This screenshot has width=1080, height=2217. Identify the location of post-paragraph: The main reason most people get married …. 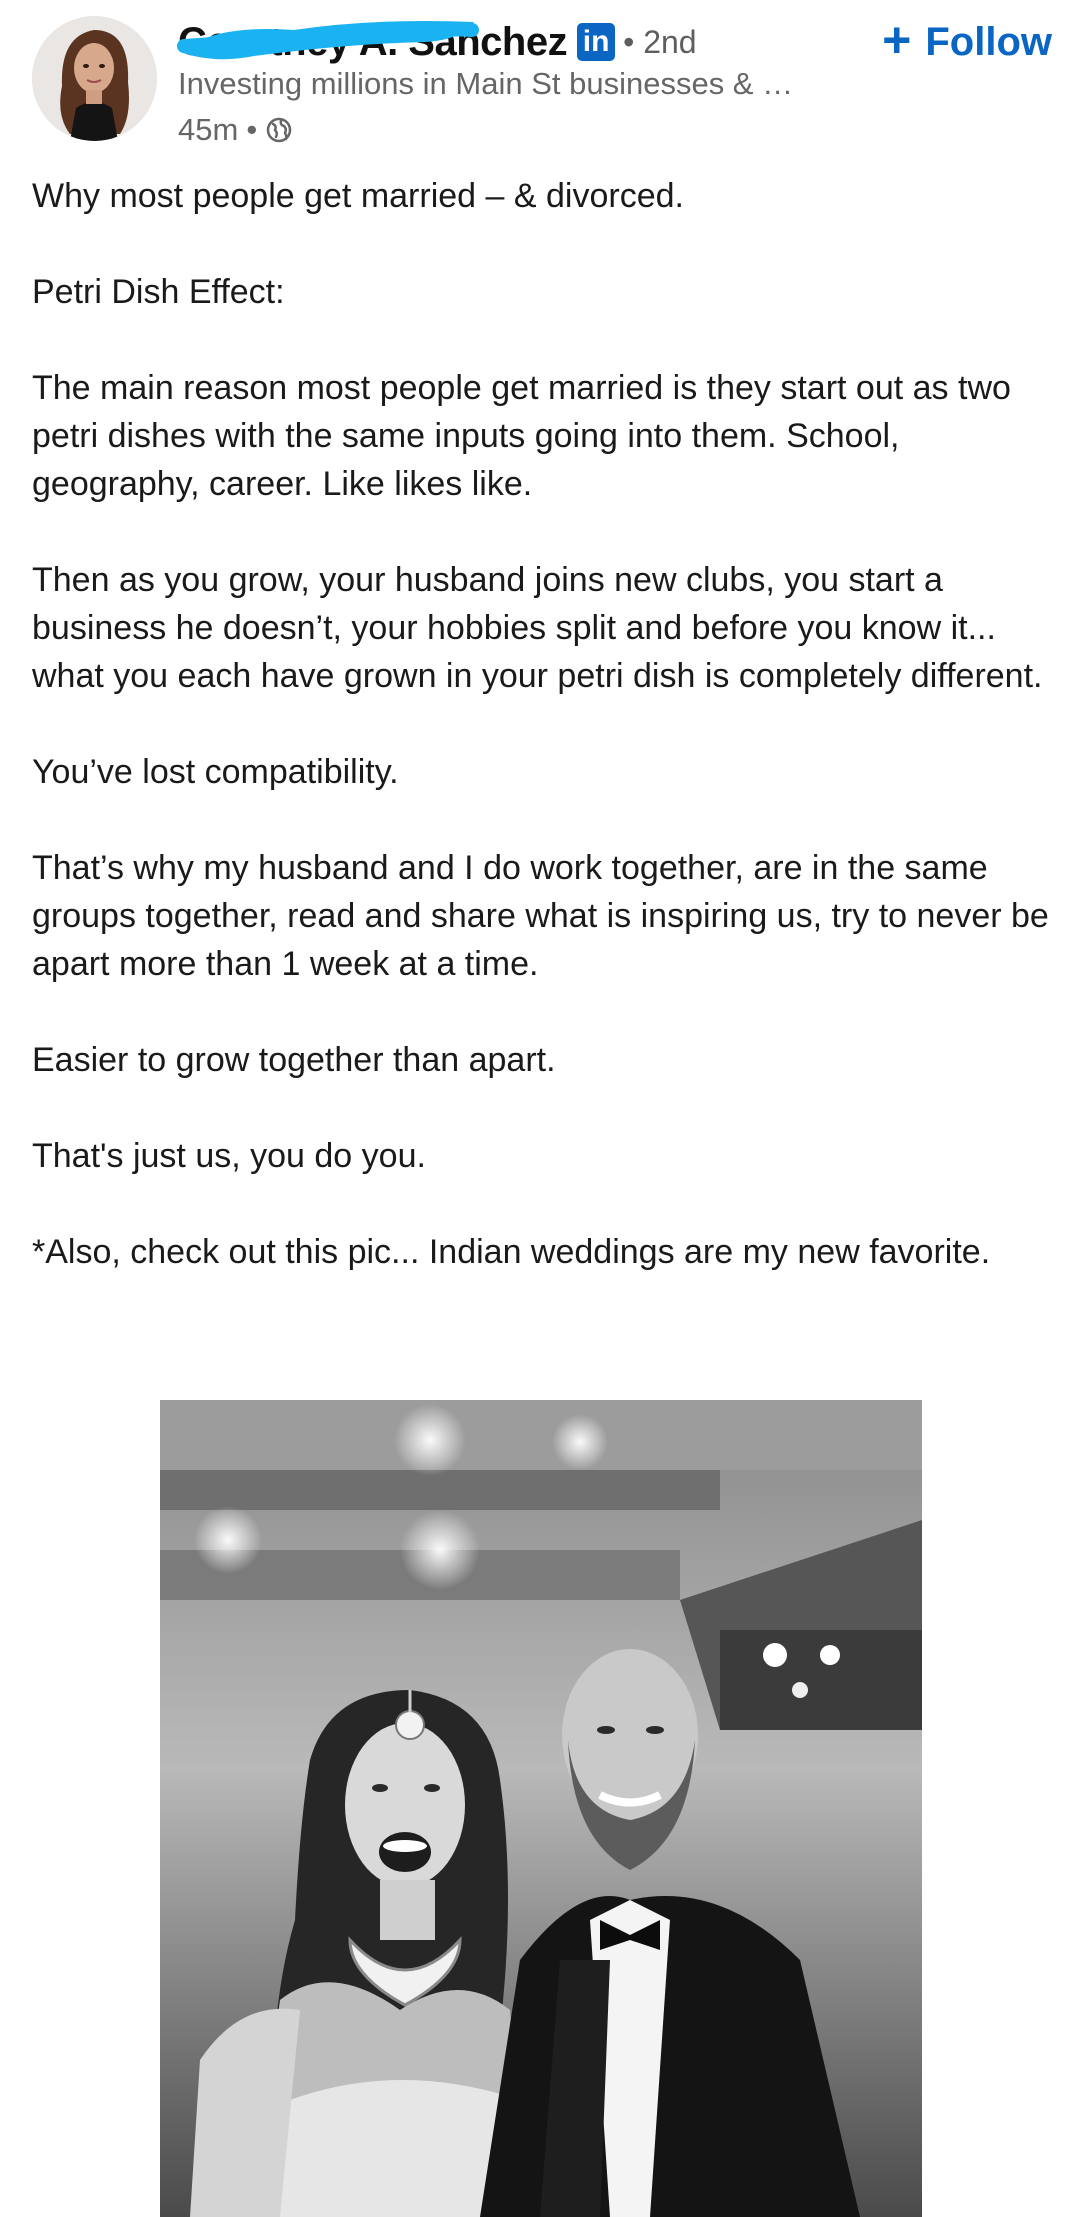
(521, 436).